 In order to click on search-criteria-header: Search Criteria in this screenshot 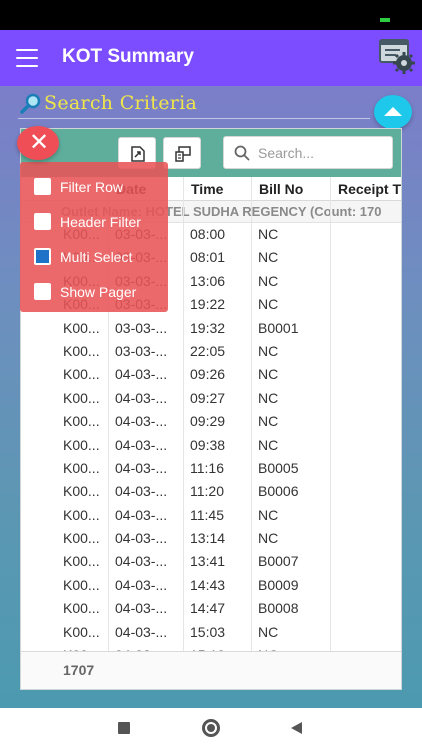, I will do `click(107, 103)`.